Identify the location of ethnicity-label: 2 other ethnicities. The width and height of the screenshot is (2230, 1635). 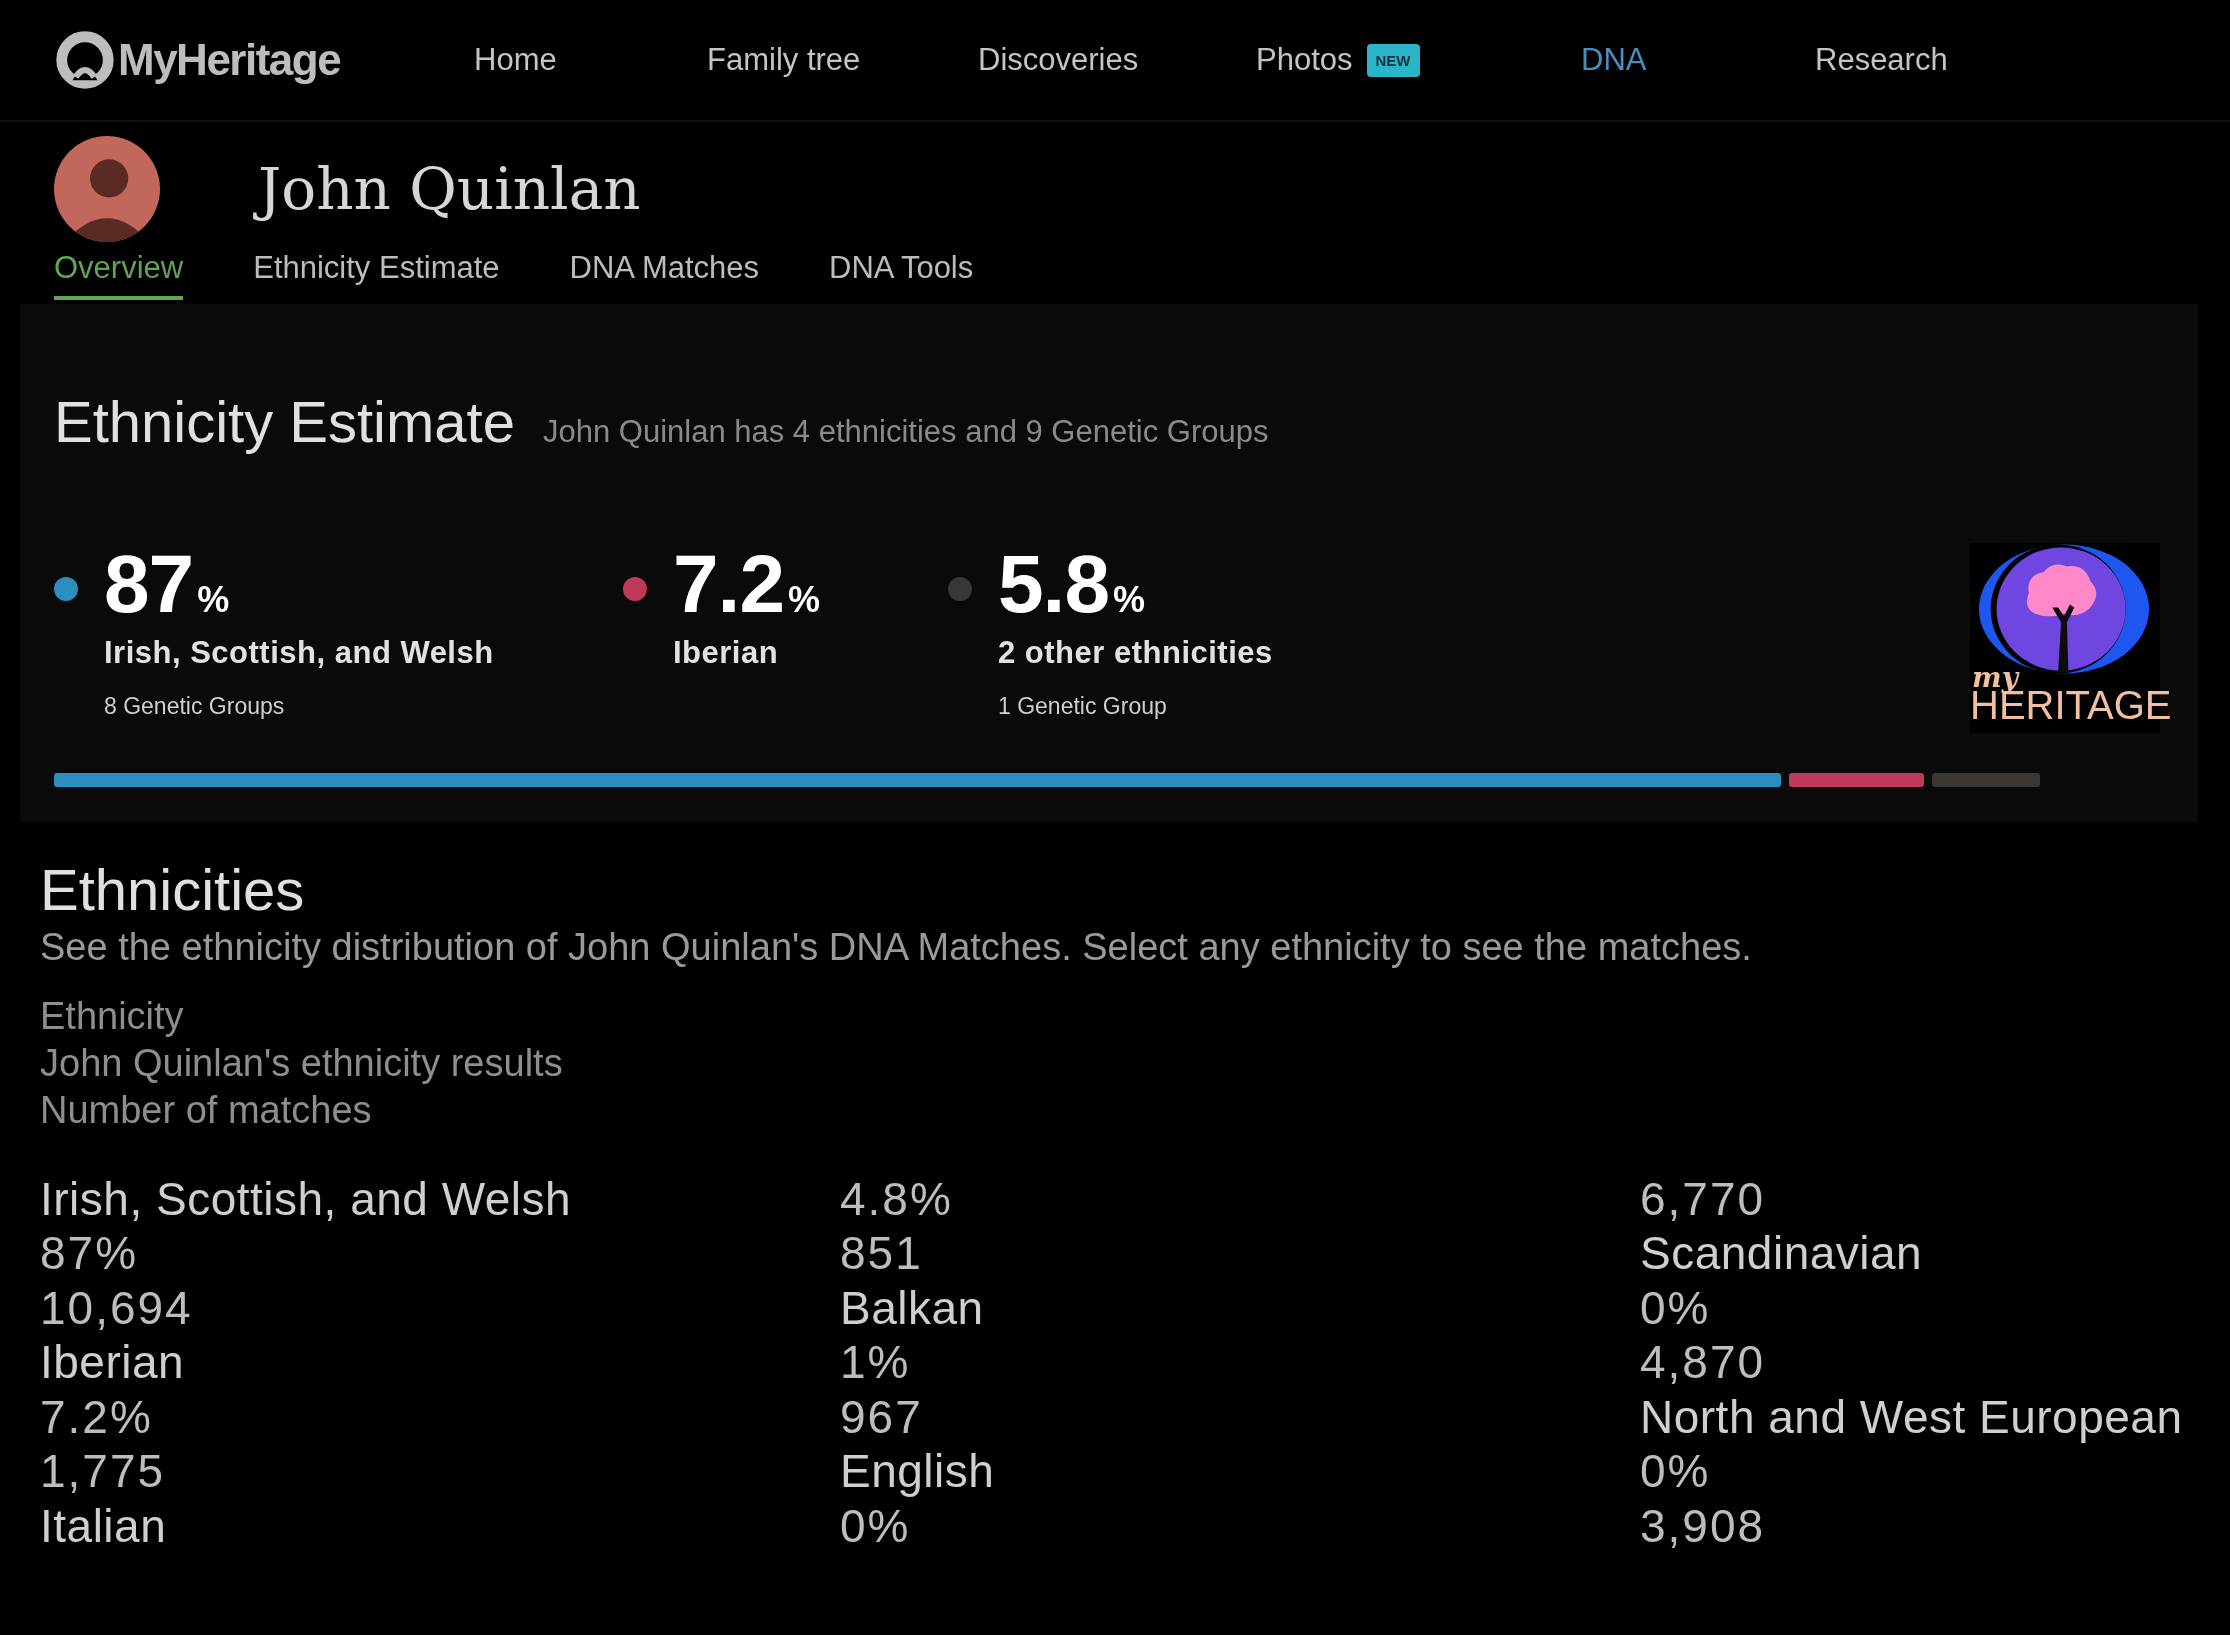
(1135, 653).